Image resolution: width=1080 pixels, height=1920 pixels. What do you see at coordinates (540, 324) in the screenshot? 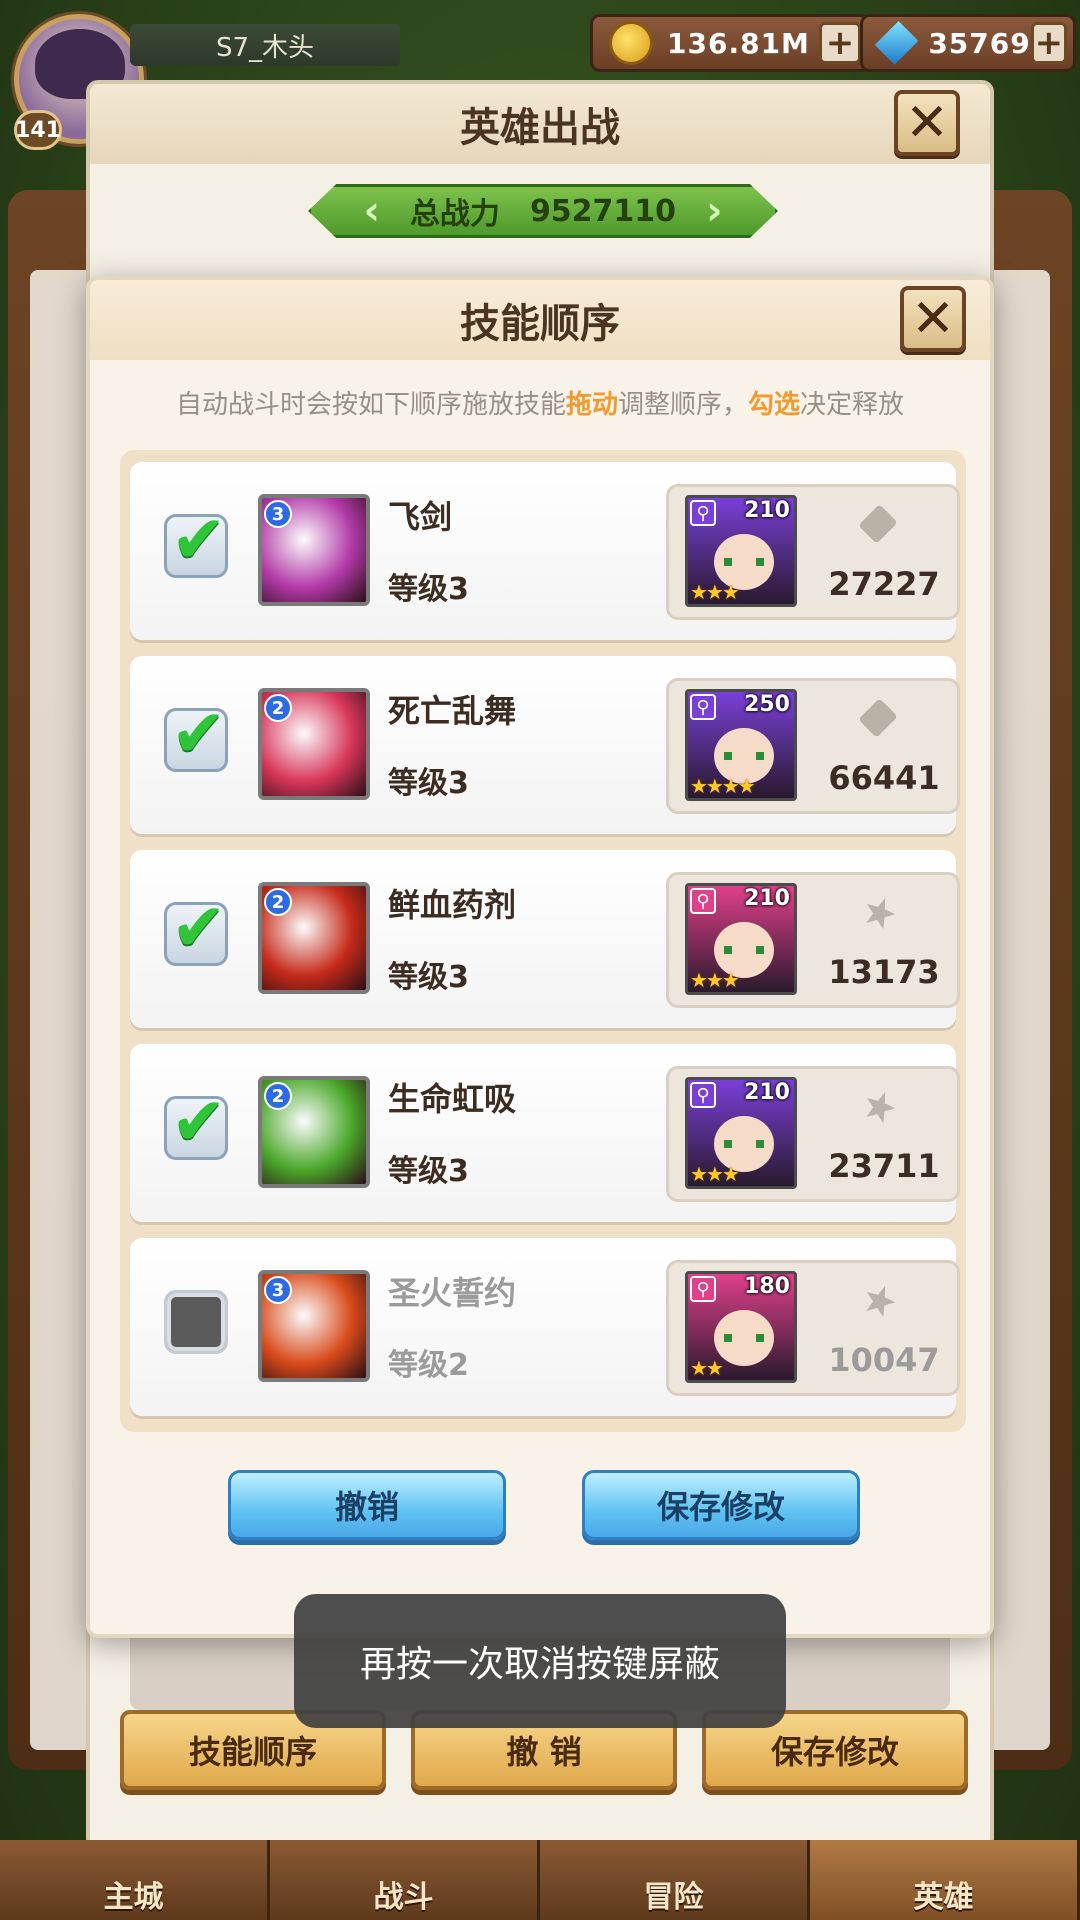
I see `modal-title: 技能顺序` at bounding box center [540, 324].